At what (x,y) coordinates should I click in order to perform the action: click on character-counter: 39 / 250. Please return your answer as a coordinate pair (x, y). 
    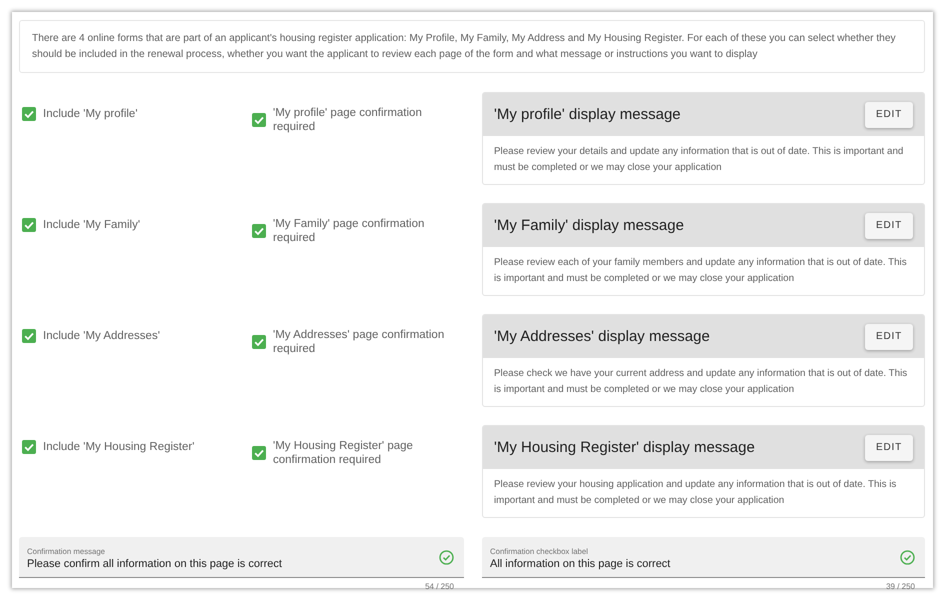
    Looking at the image, I should click on (900, 586).